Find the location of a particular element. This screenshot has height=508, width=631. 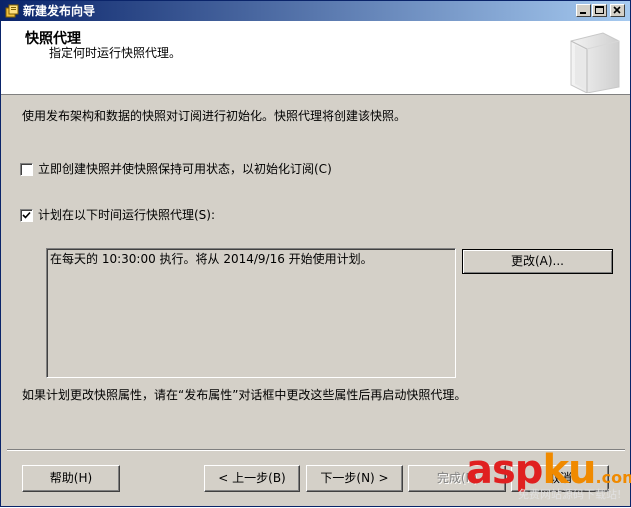

schedule-description-text: 在每天的 10:30:00 执行。将从 2014/9/16 开始使用计划。 is located at coordinates (211, 259).